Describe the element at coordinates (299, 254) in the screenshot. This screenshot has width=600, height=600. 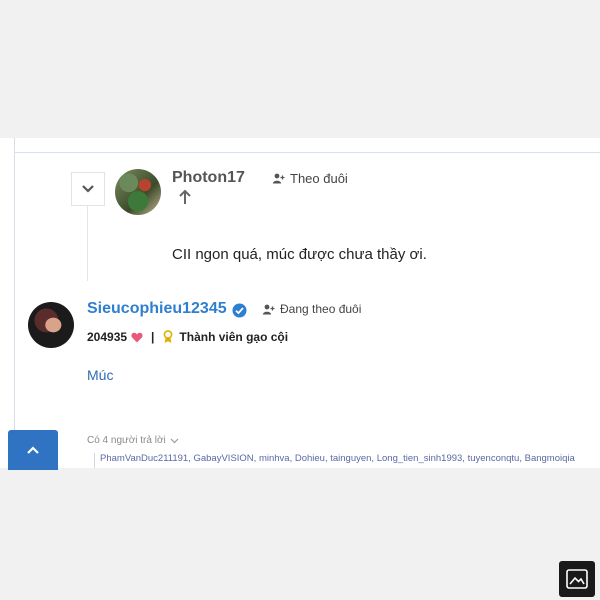
I see `reply-text-photon17: CII ngon quá, múc được chưa thầy ơi.` at that location.